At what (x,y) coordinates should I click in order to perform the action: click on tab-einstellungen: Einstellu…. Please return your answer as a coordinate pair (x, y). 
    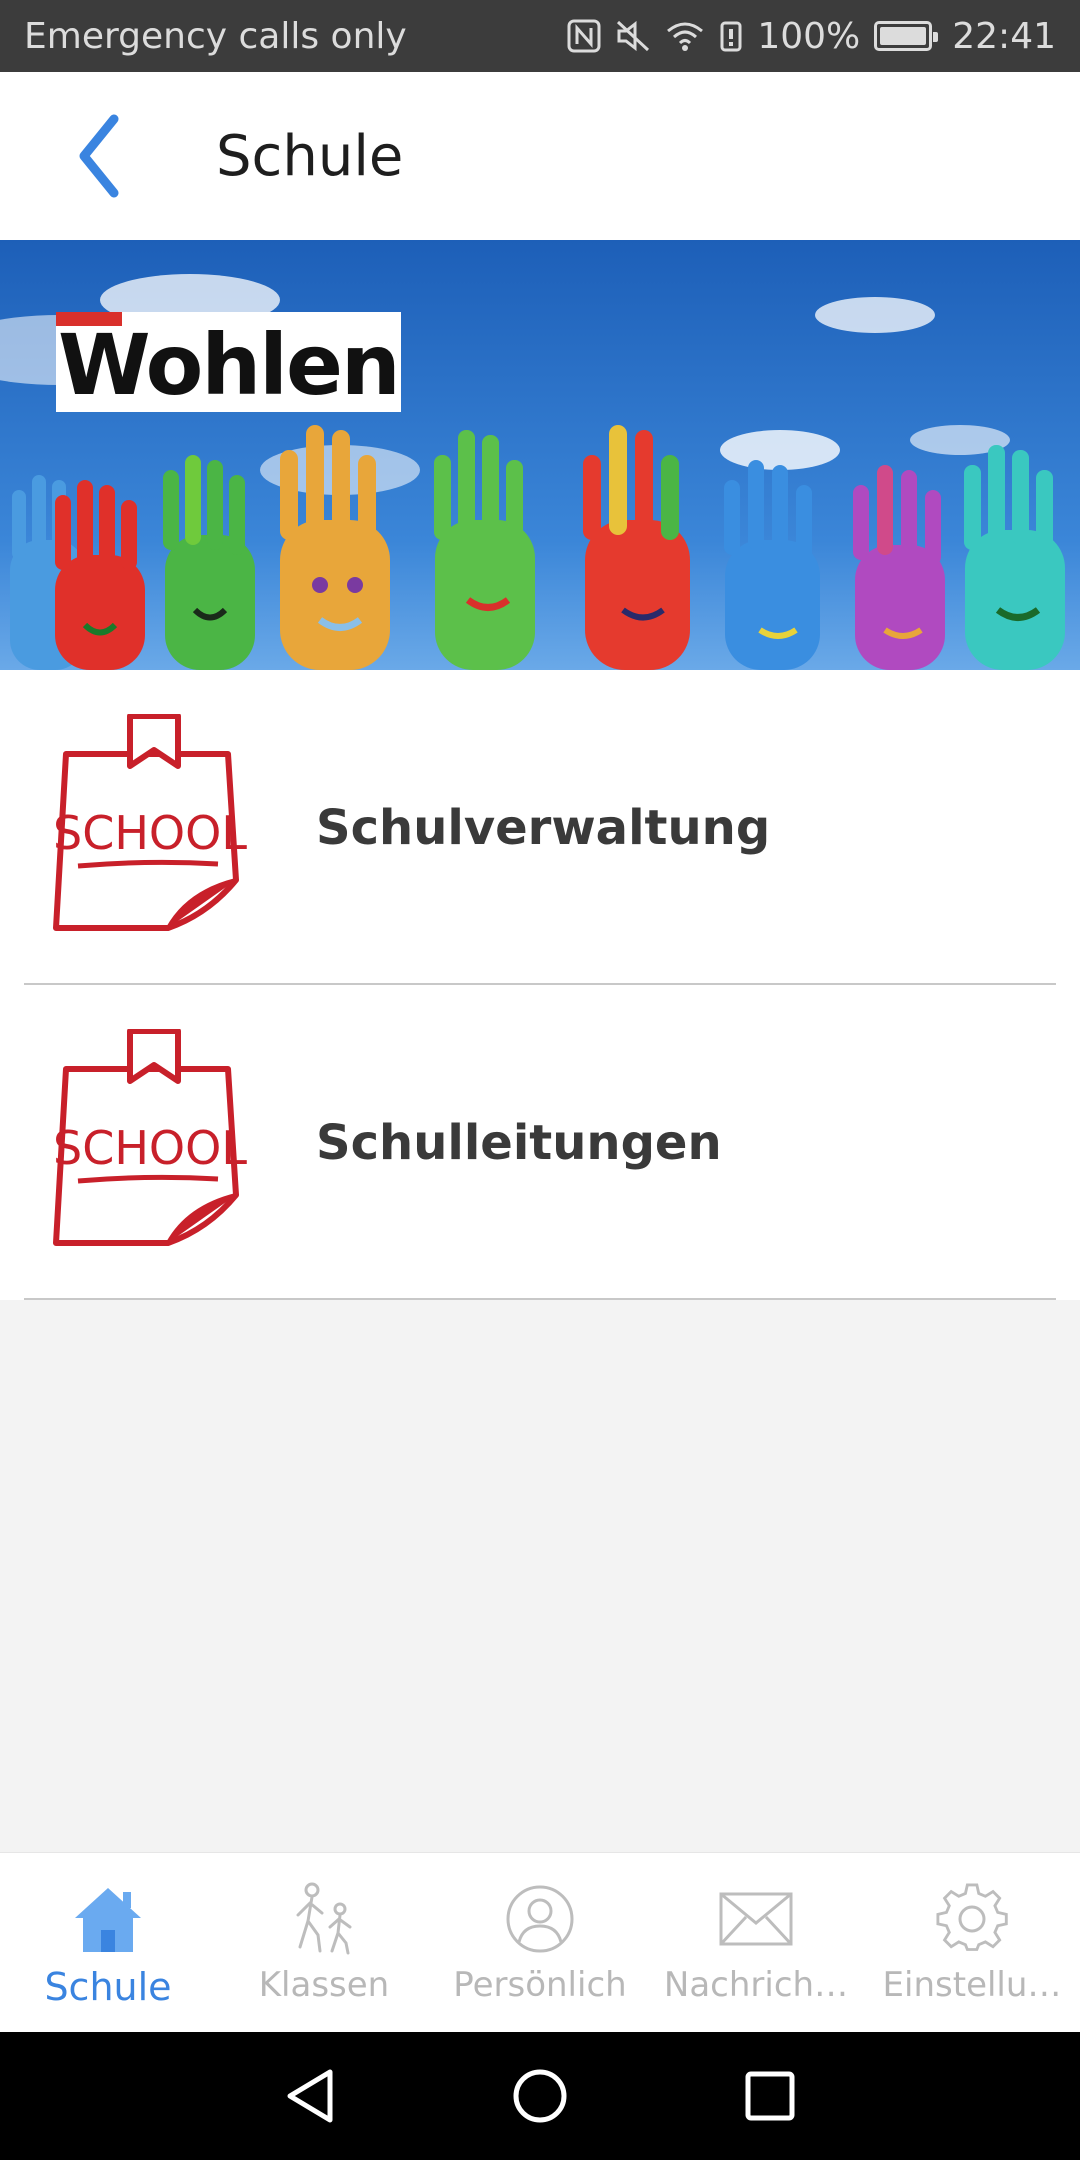
    Looking at the image, I should click on (972, 1942).